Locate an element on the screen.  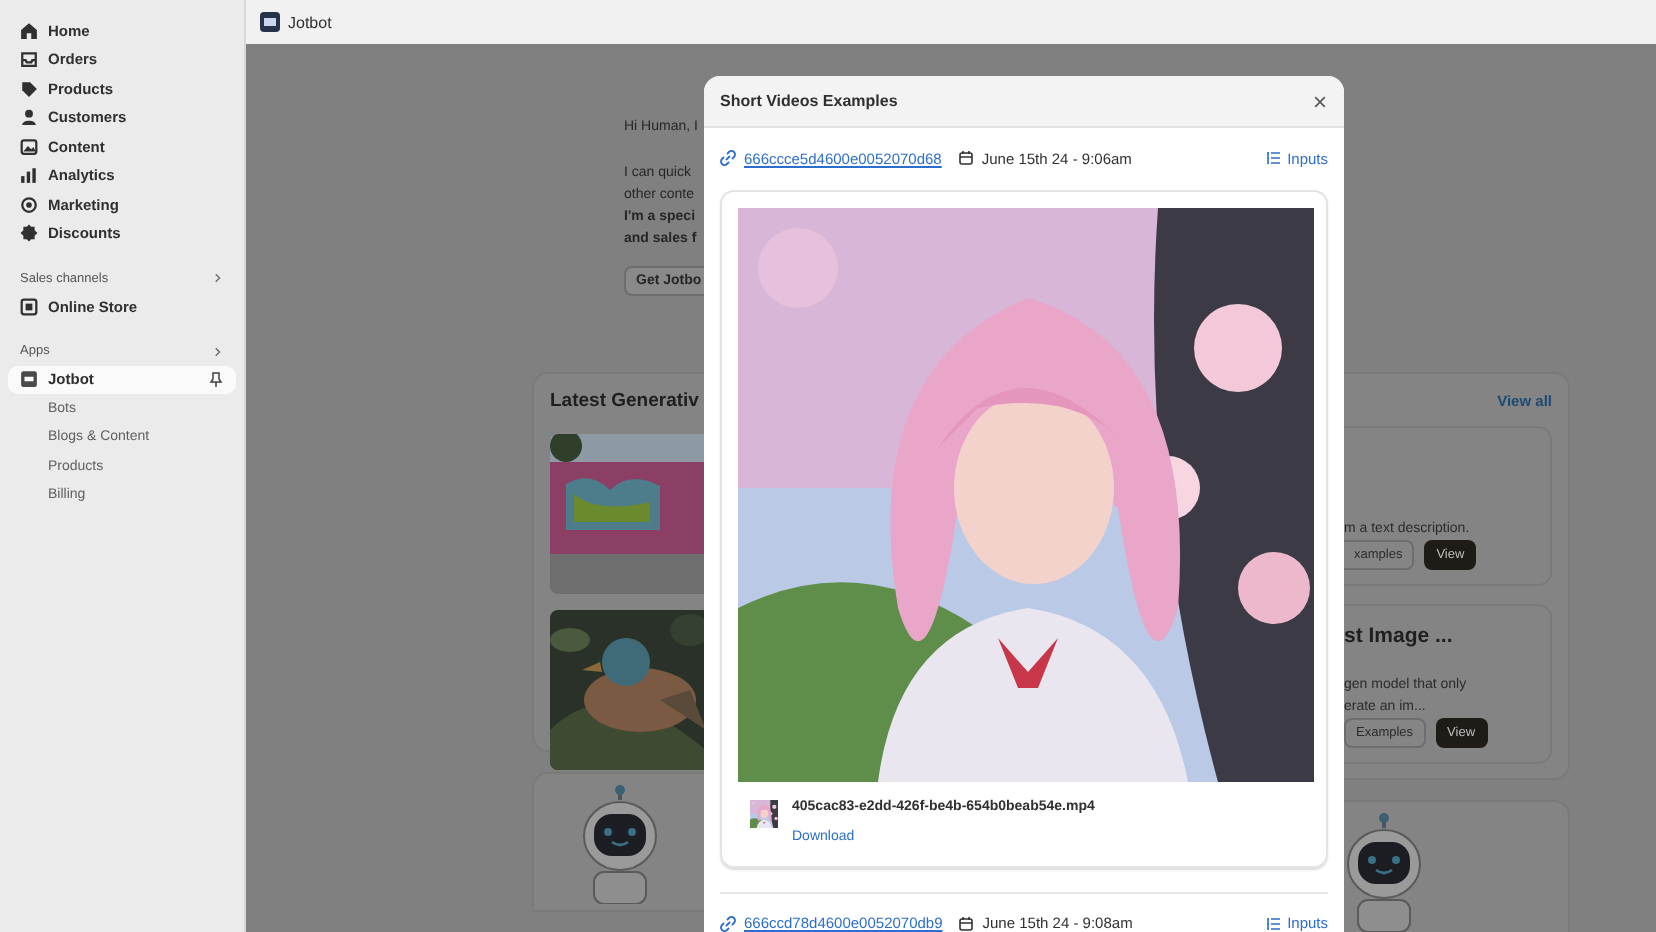
tag-icon is located at coordinates (29, 88).